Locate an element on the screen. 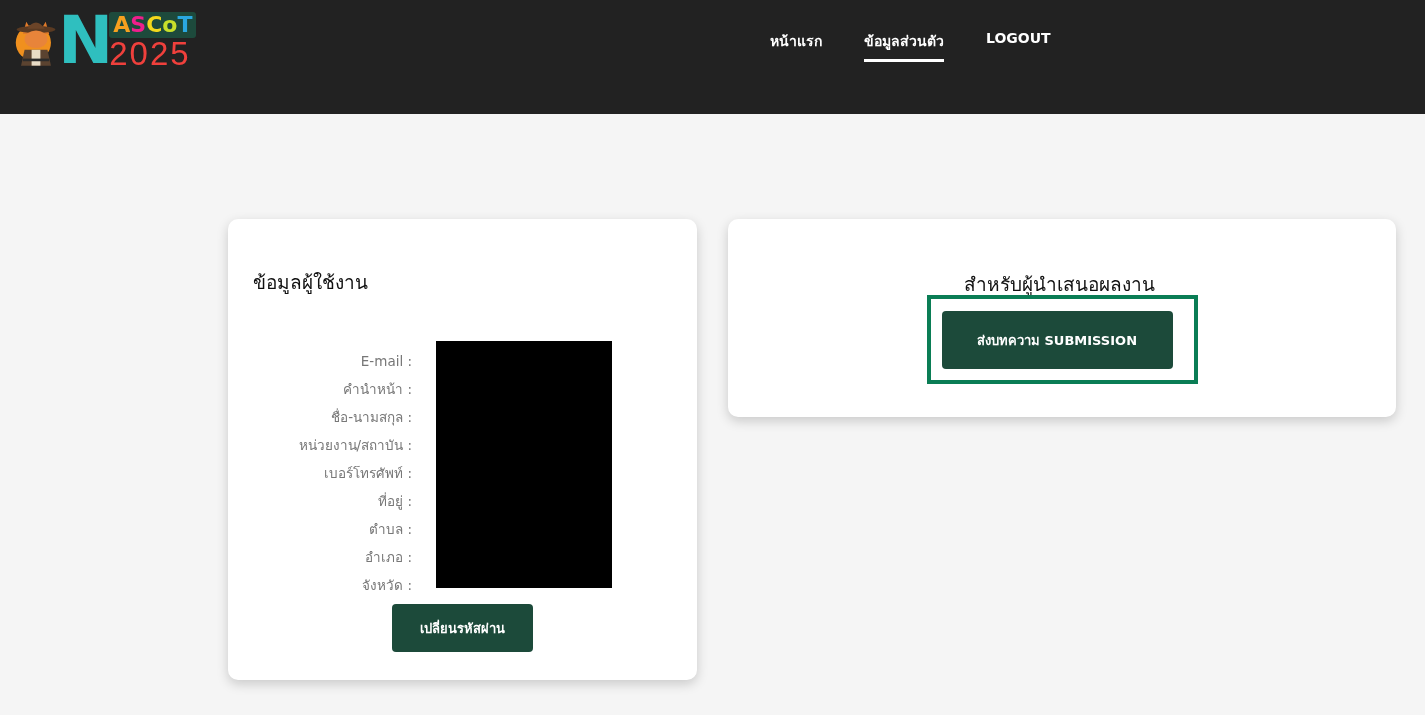  field-label: คำนำหน้า : is located at coordinates (377, 389).